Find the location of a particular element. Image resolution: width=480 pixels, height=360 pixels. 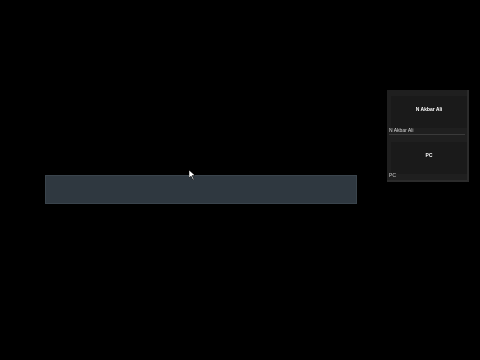

user-switcher-panel: N Akbar Ali N Akbar Ali PC PC is located at coordinates (428, 136).